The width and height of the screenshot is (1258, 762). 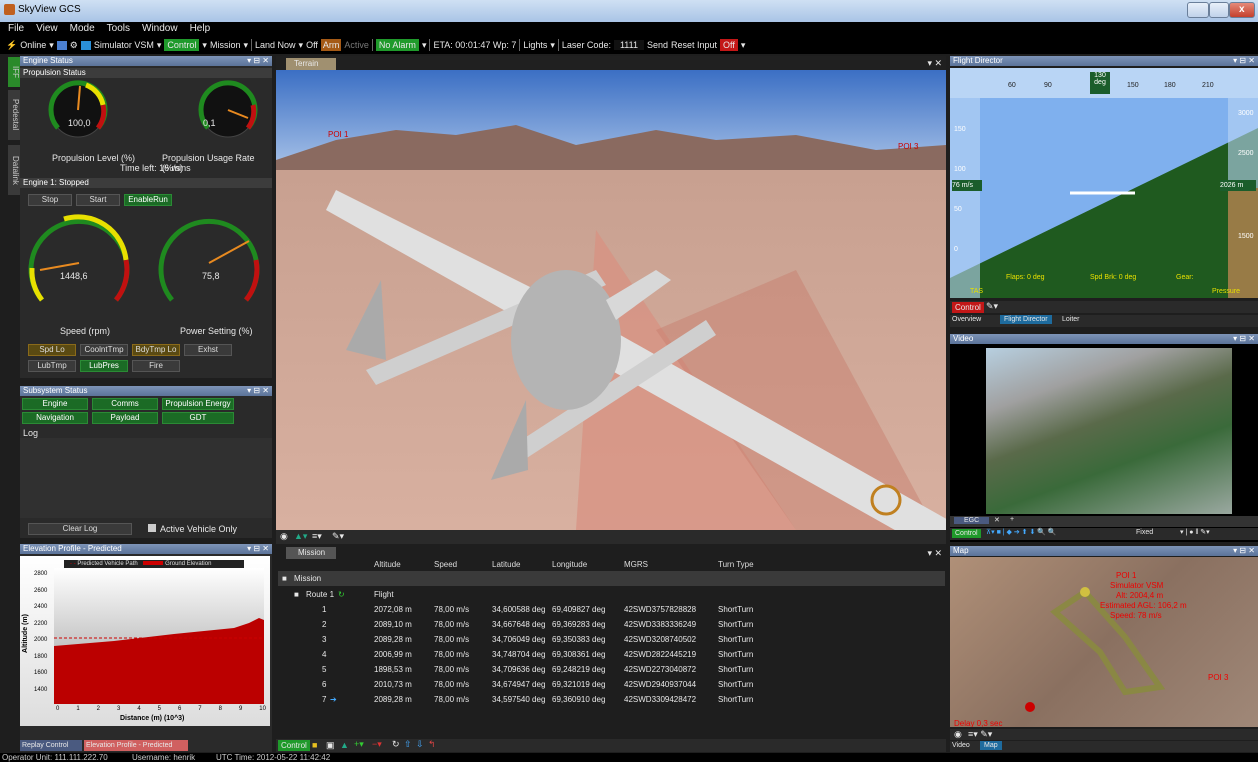 I want to click on tree-mission-root: ■ Mission, so click(x=611, y=578).